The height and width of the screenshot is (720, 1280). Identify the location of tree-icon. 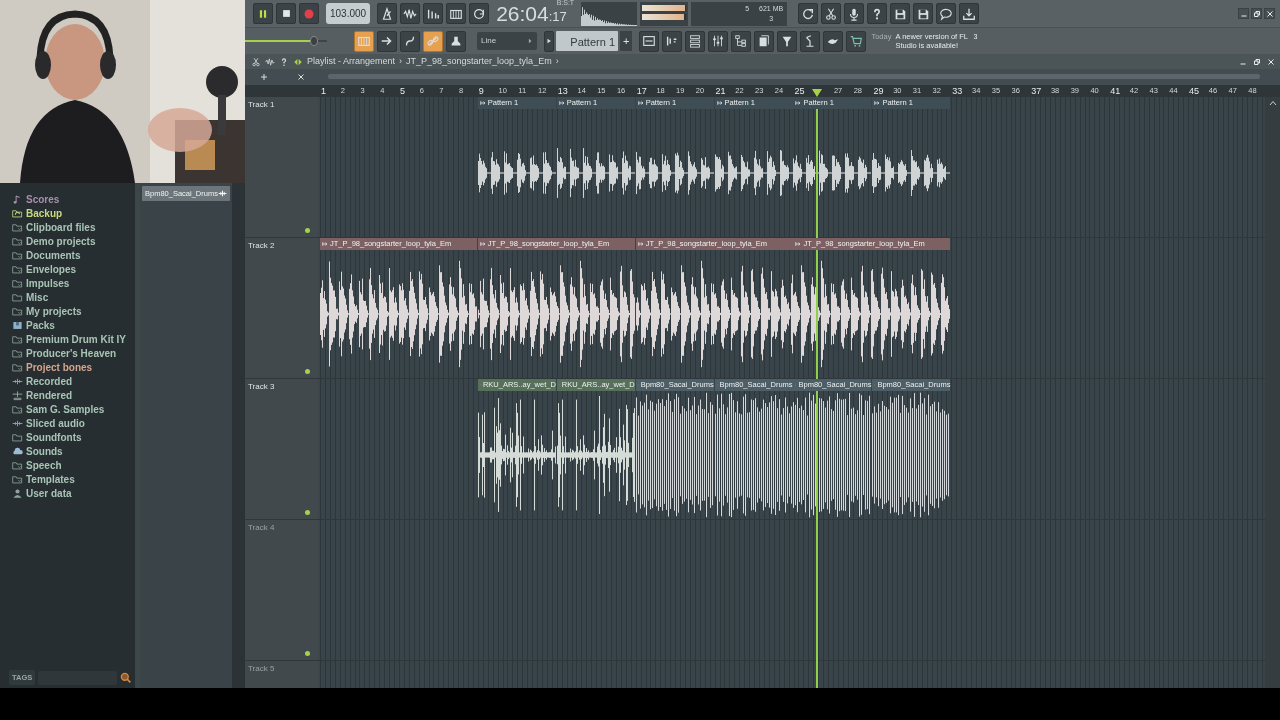
(741, 41).